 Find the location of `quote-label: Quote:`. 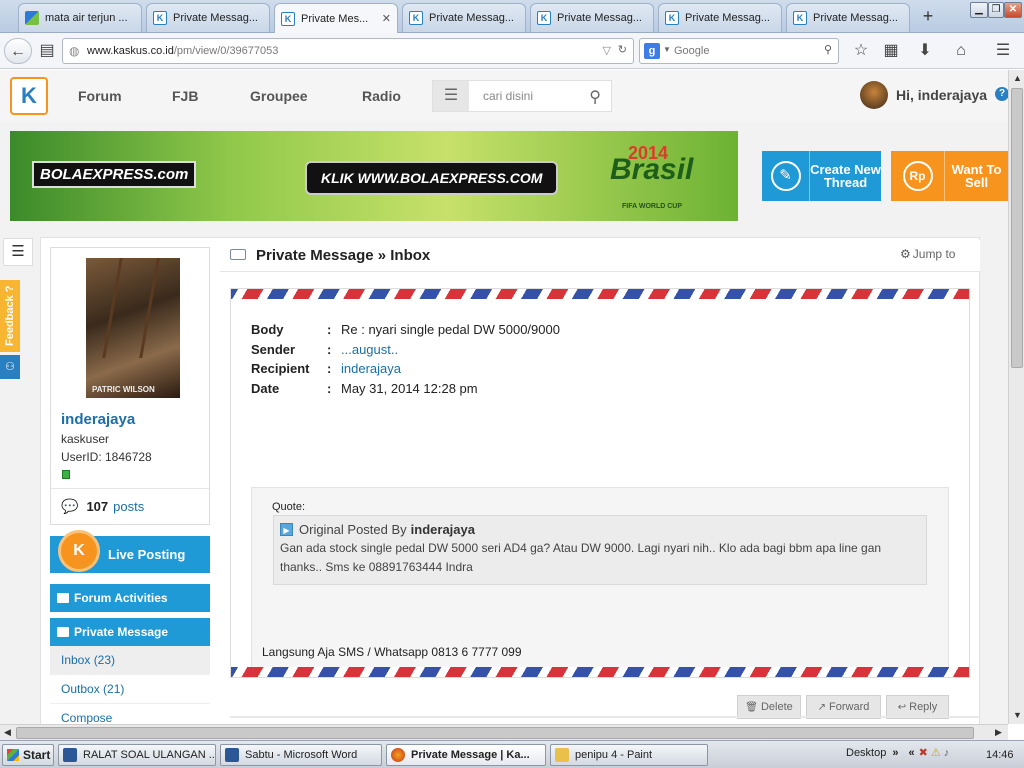

quote-label: Quote: is located at coordinates (289, 507).